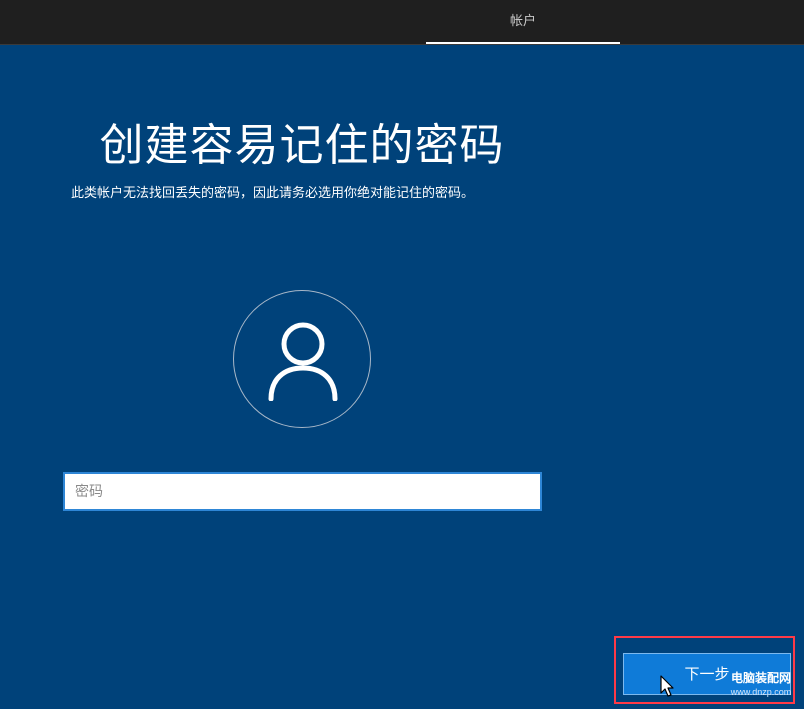 This screenshot has height=709, width=804. I want to click on watermark-url: www.dnzp.com, so click(761, 692).